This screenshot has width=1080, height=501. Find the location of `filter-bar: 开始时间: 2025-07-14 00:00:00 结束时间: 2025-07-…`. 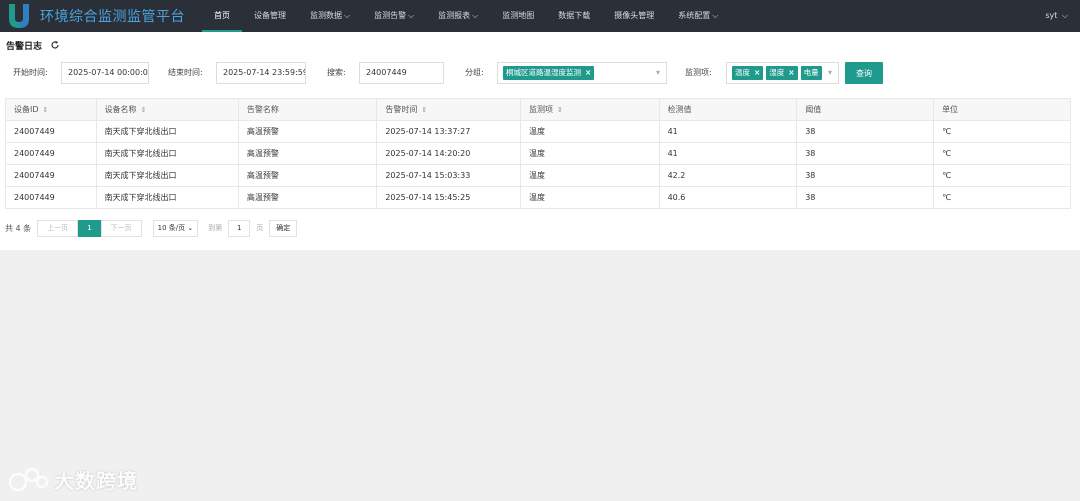

filter-bar: 开始时间: 2025-07-14 00:00:00 结束时间: 2025-07-… is located at coordinates (540, 74).